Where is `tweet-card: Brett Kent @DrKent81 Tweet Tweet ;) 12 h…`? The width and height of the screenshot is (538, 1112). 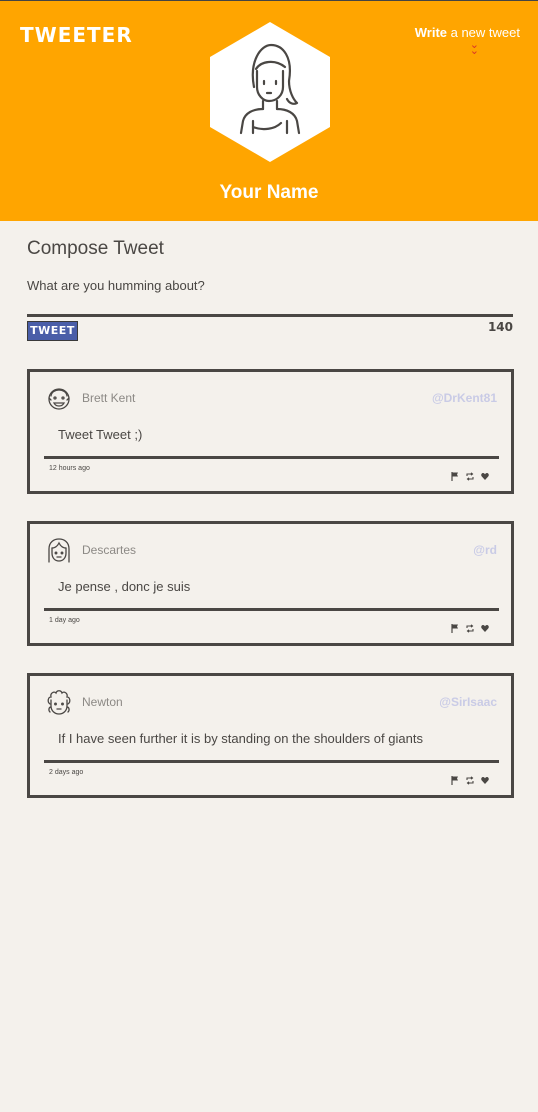 tweet-card: Brett Kent @DrKent81 Tweet Tweet ;) 12 h… is located at coordinates (270, 431).